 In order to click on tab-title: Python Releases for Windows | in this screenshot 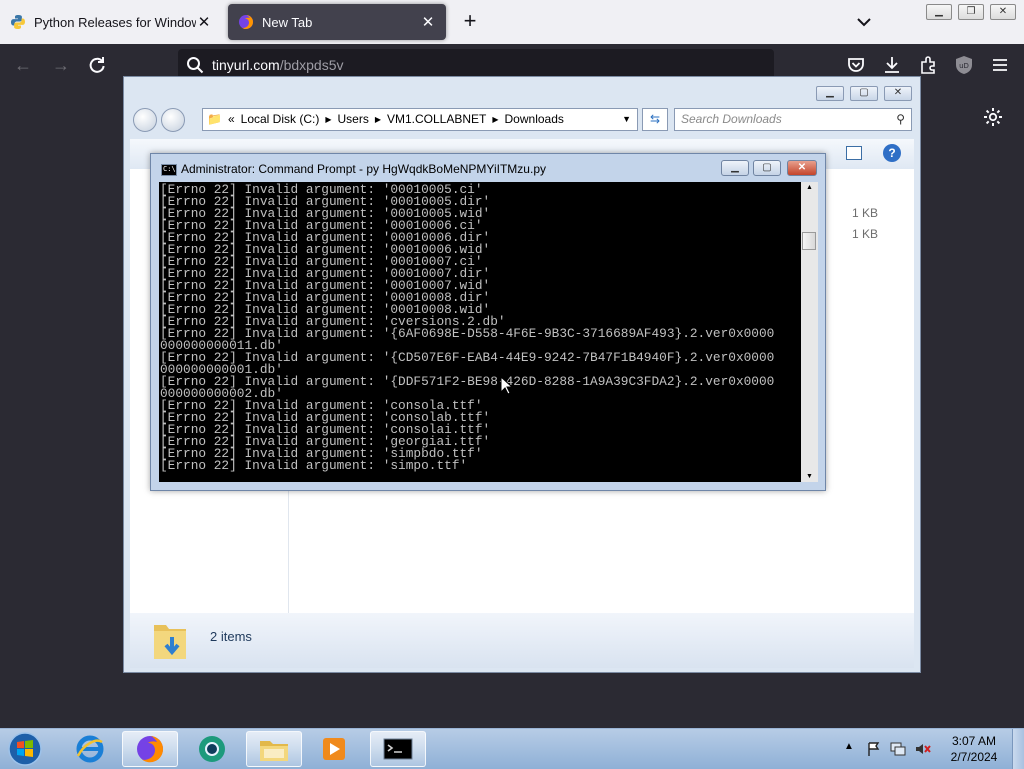, I will do `click(115, 22)`.